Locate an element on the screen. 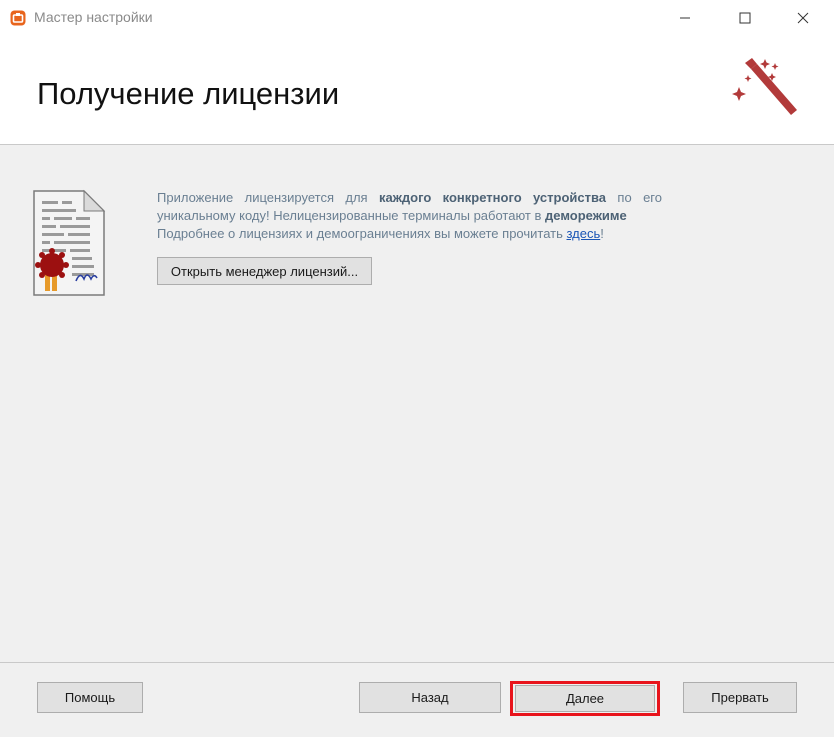 The width and height of the screenshot is (834, 737). license-details-link: здесь is located at coordinates (584, 233).